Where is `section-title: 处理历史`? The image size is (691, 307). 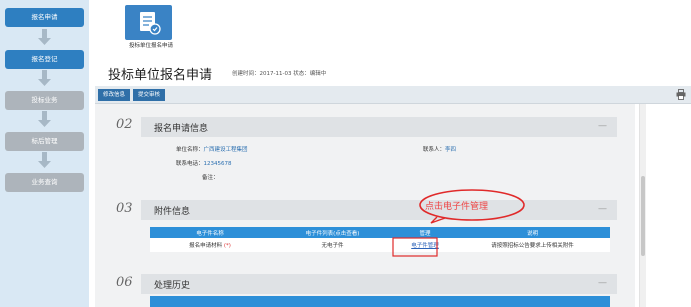
section-title: 处理历史 is located at coordinates (172, 286).